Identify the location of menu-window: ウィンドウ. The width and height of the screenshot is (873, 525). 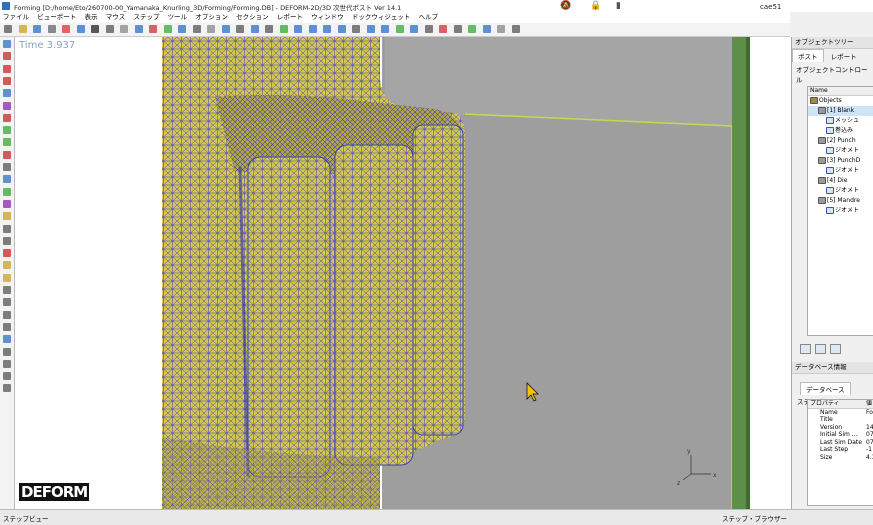
(327, 17).